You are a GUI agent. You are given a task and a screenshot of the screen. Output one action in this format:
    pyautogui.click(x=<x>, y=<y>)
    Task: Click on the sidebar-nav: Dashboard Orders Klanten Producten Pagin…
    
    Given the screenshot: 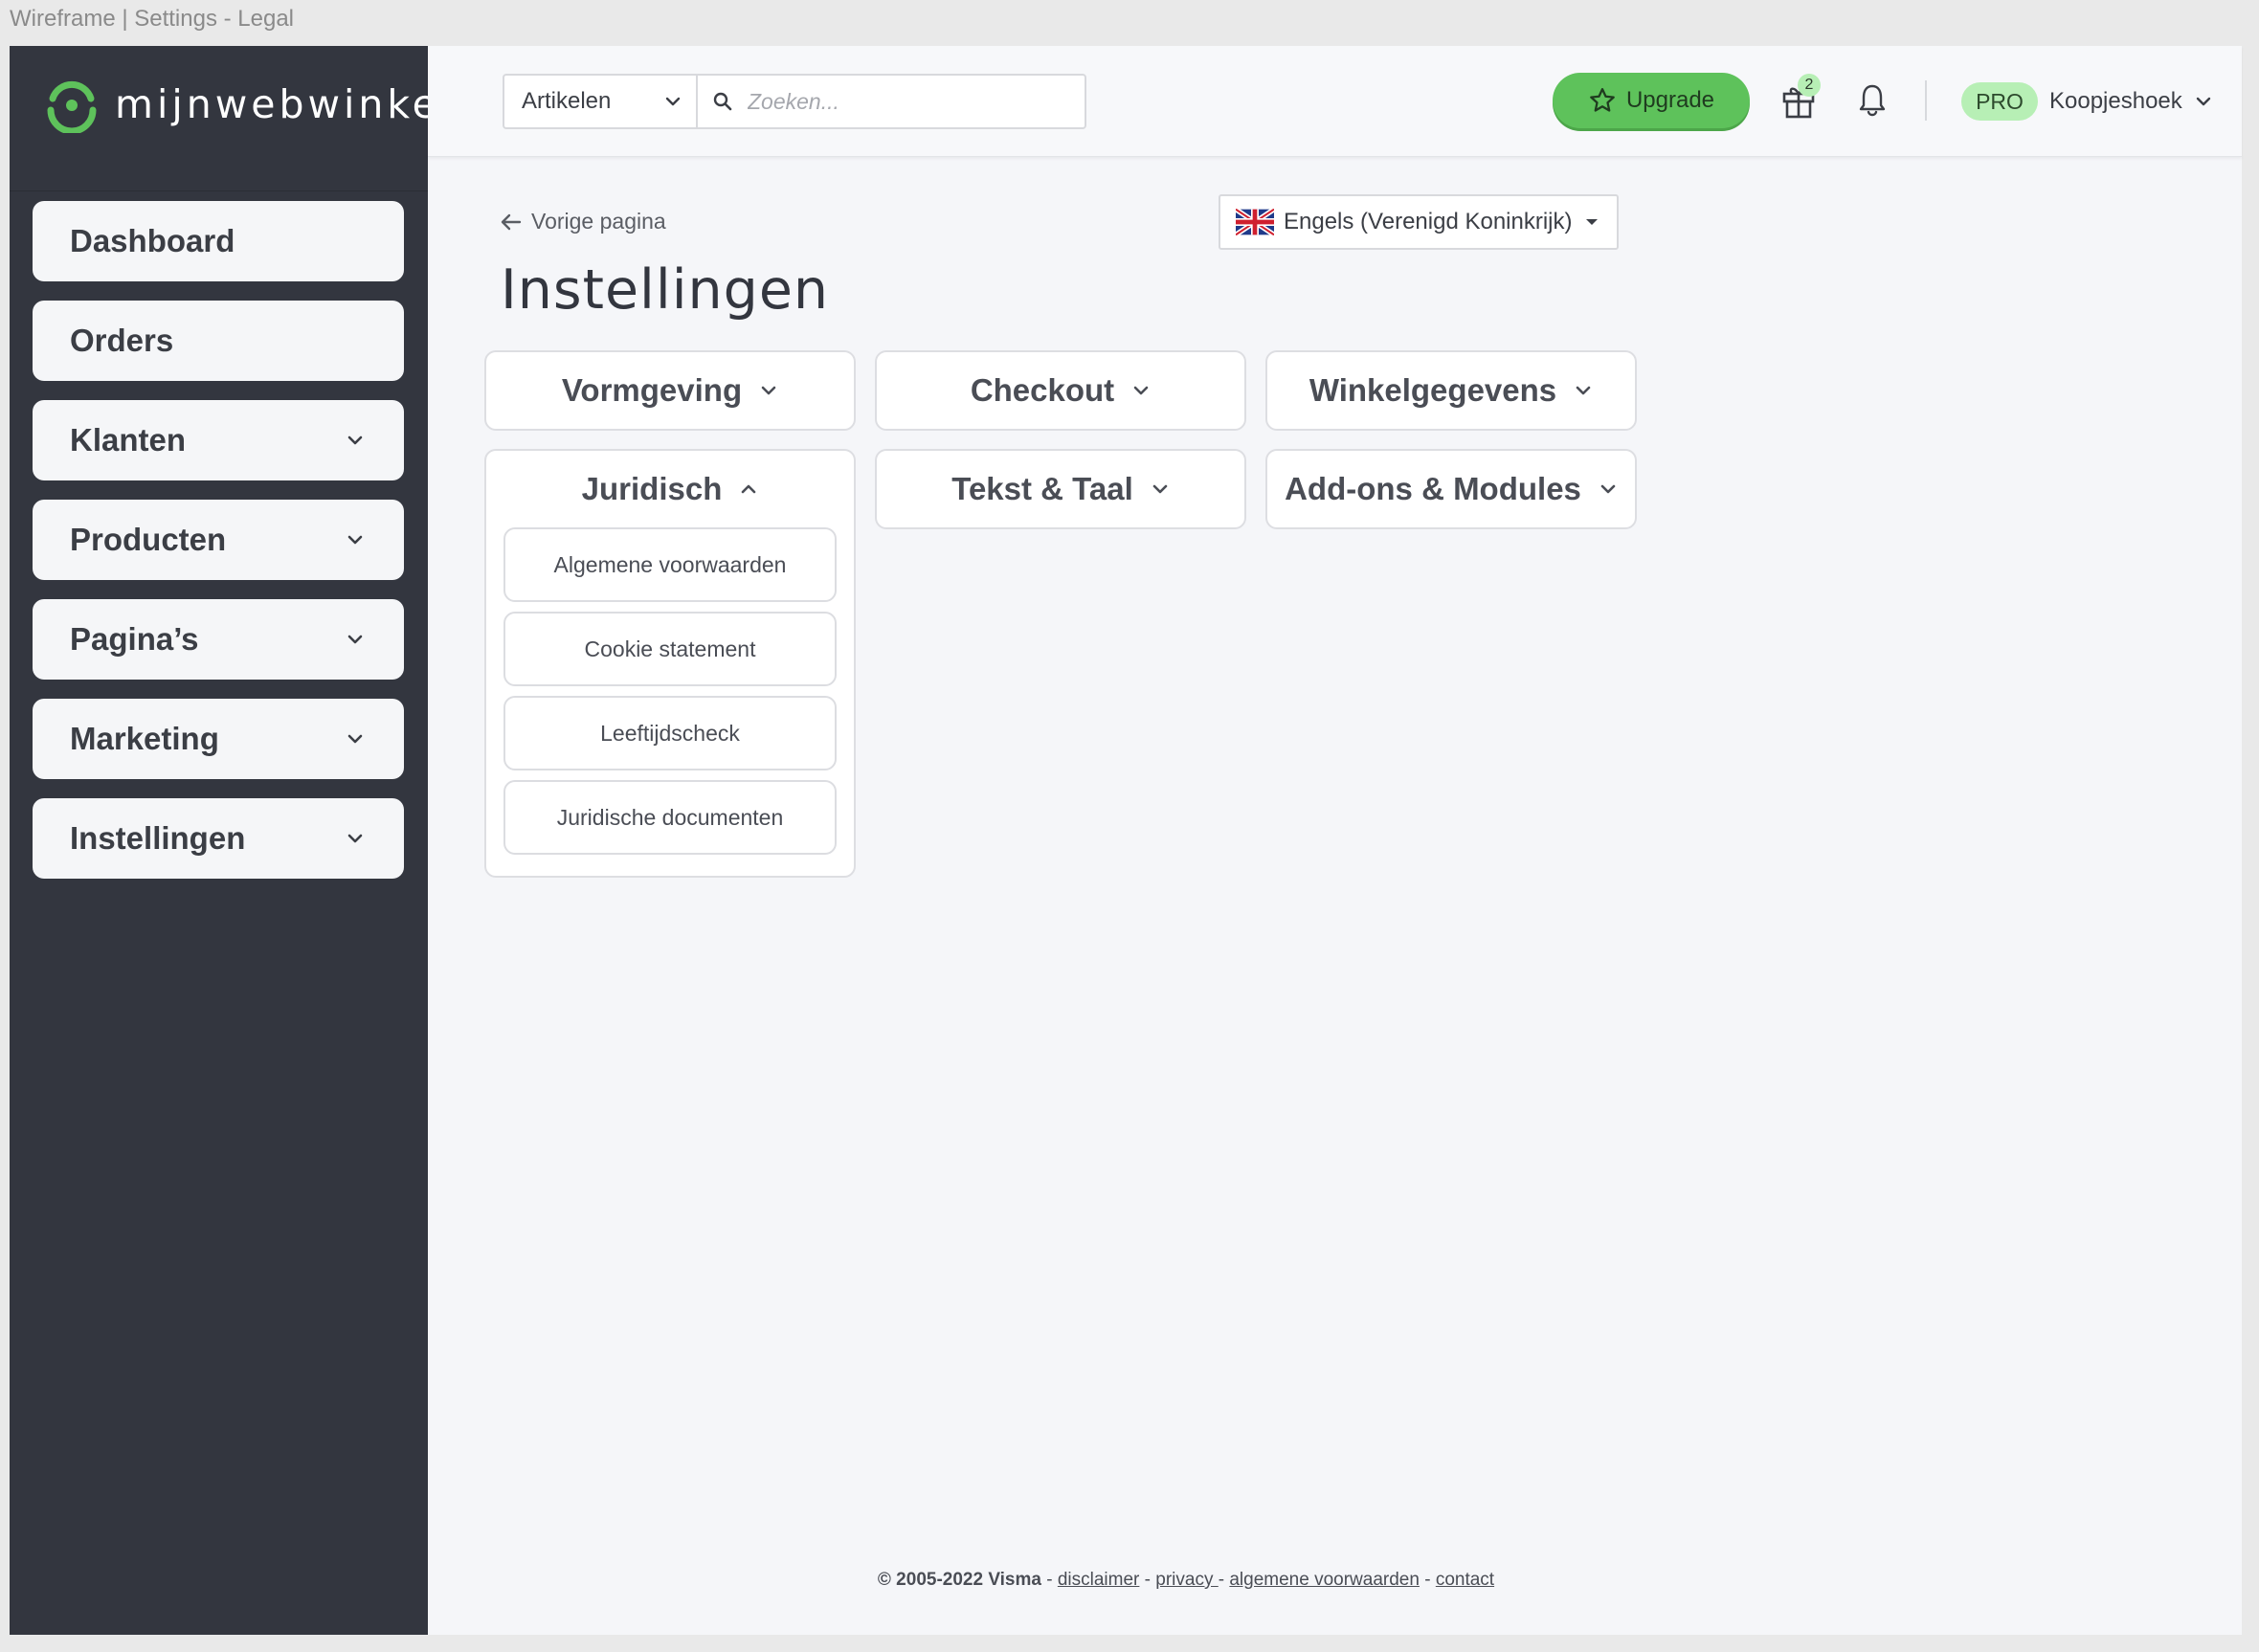 What is the action you would take?
    pyautogui.click(x=219, y=549)
    